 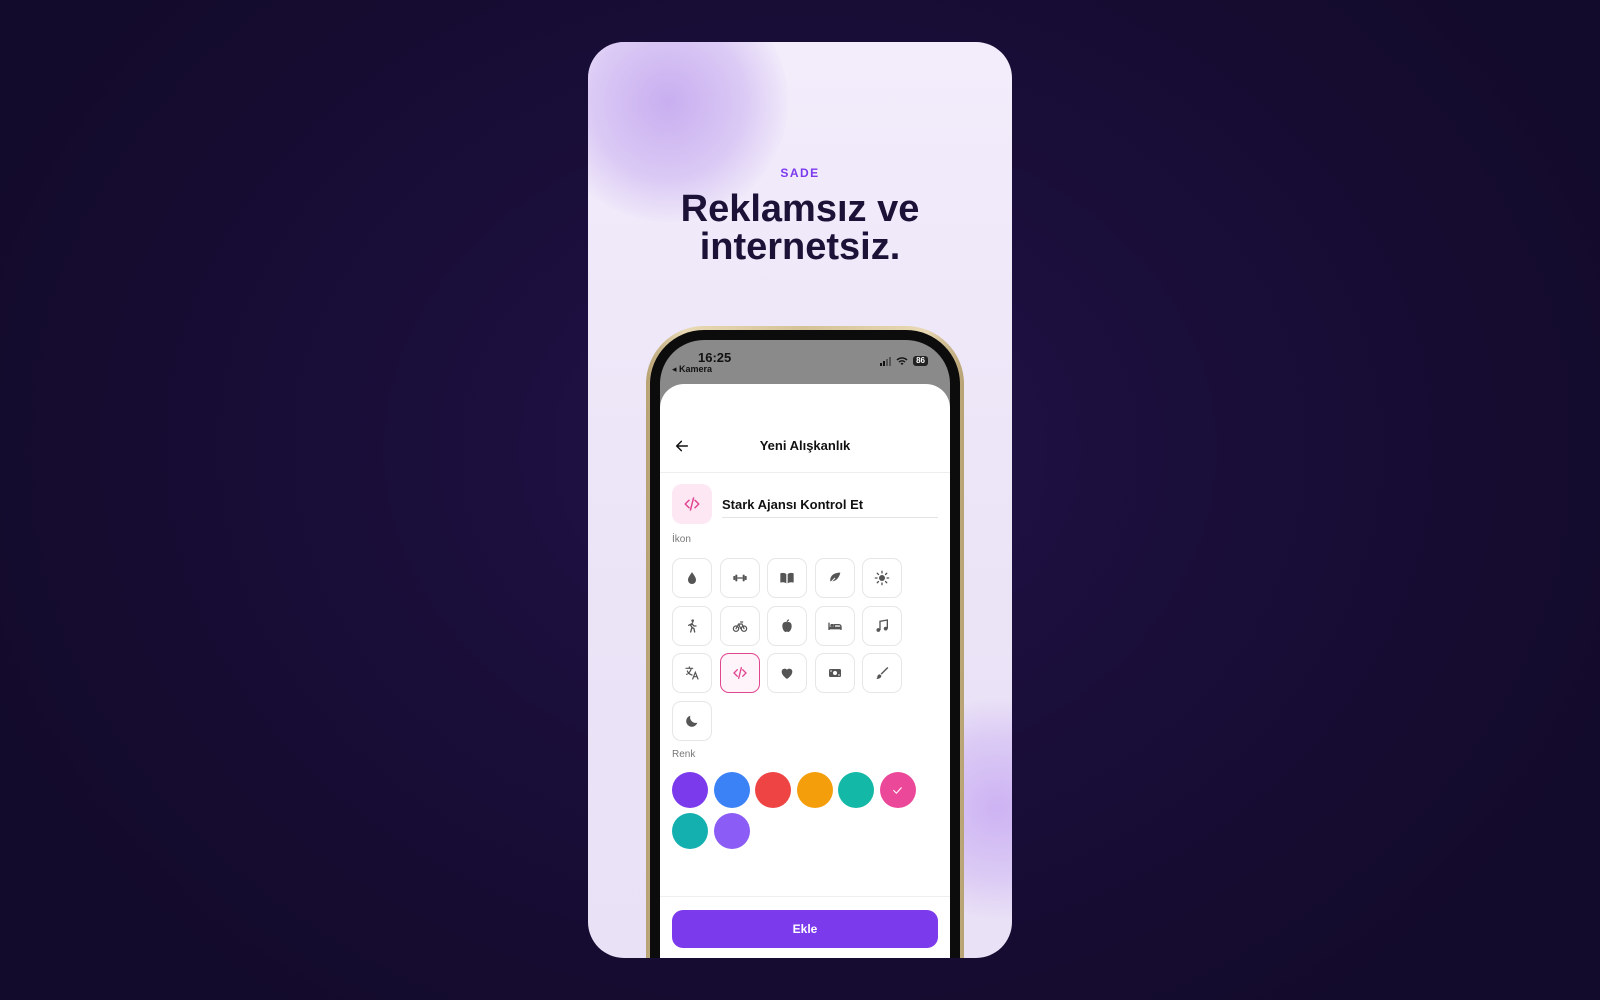 I want to click on back-to-app-link: ◂ Kamera, so click(x=692, y=369).